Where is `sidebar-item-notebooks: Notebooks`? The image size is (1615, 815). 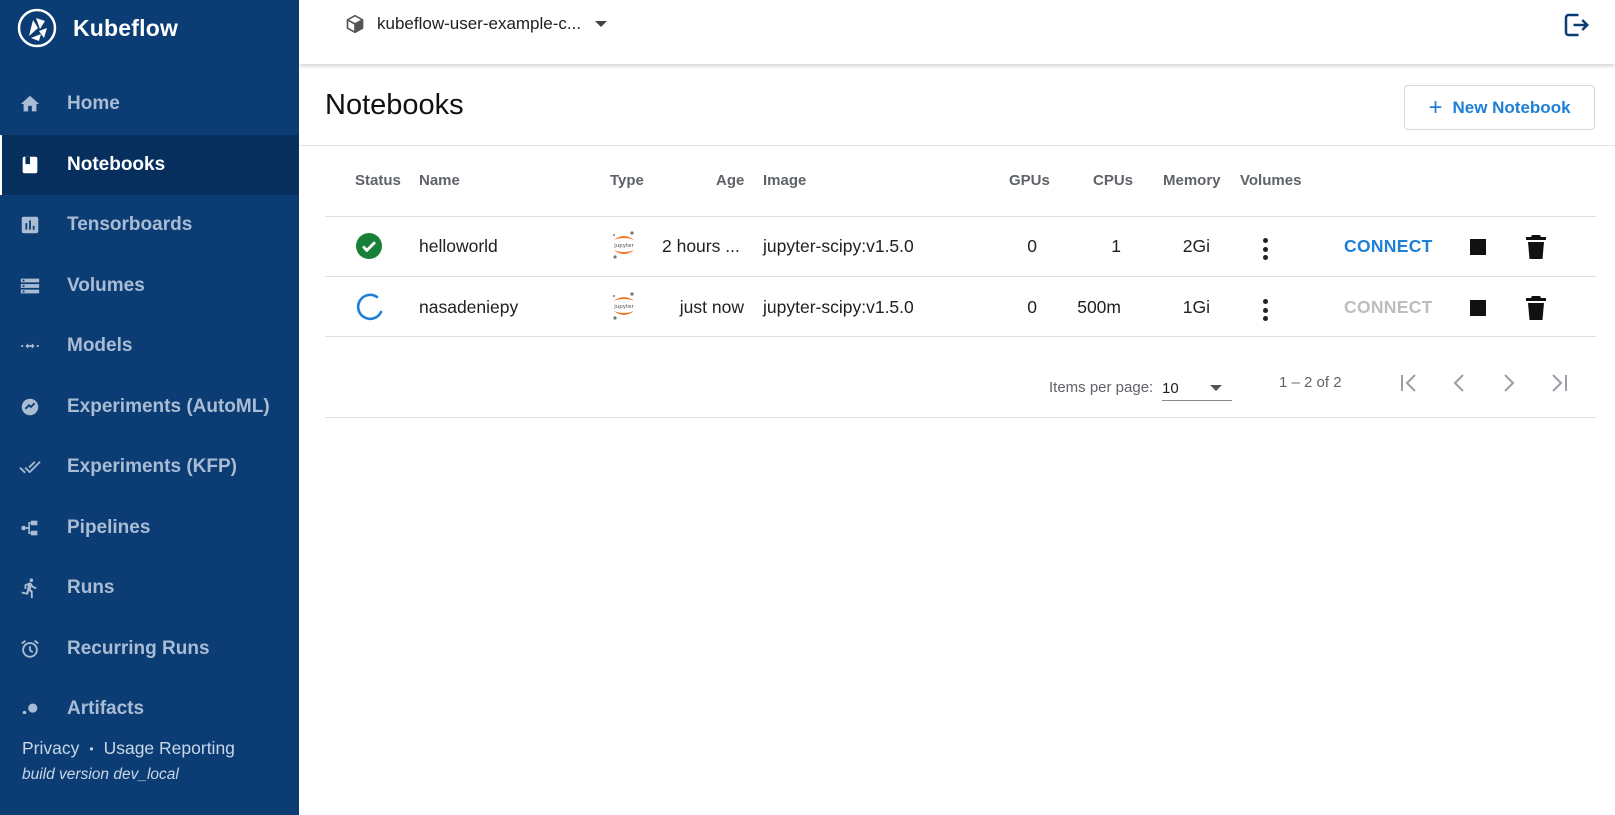 sidebar-item-notebooks: Notebooks is located at coordinates (149, 164).